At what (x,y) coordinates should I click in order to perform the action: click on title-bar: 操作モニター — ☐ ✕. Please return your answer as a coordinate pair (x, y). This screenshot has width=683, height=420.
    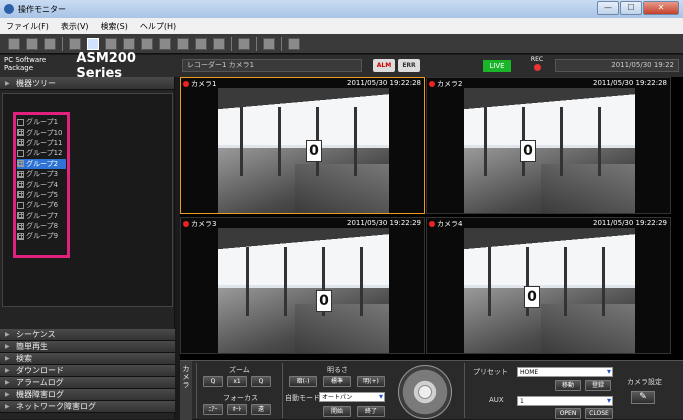
    Looking at the image, I should click on (341, 9).